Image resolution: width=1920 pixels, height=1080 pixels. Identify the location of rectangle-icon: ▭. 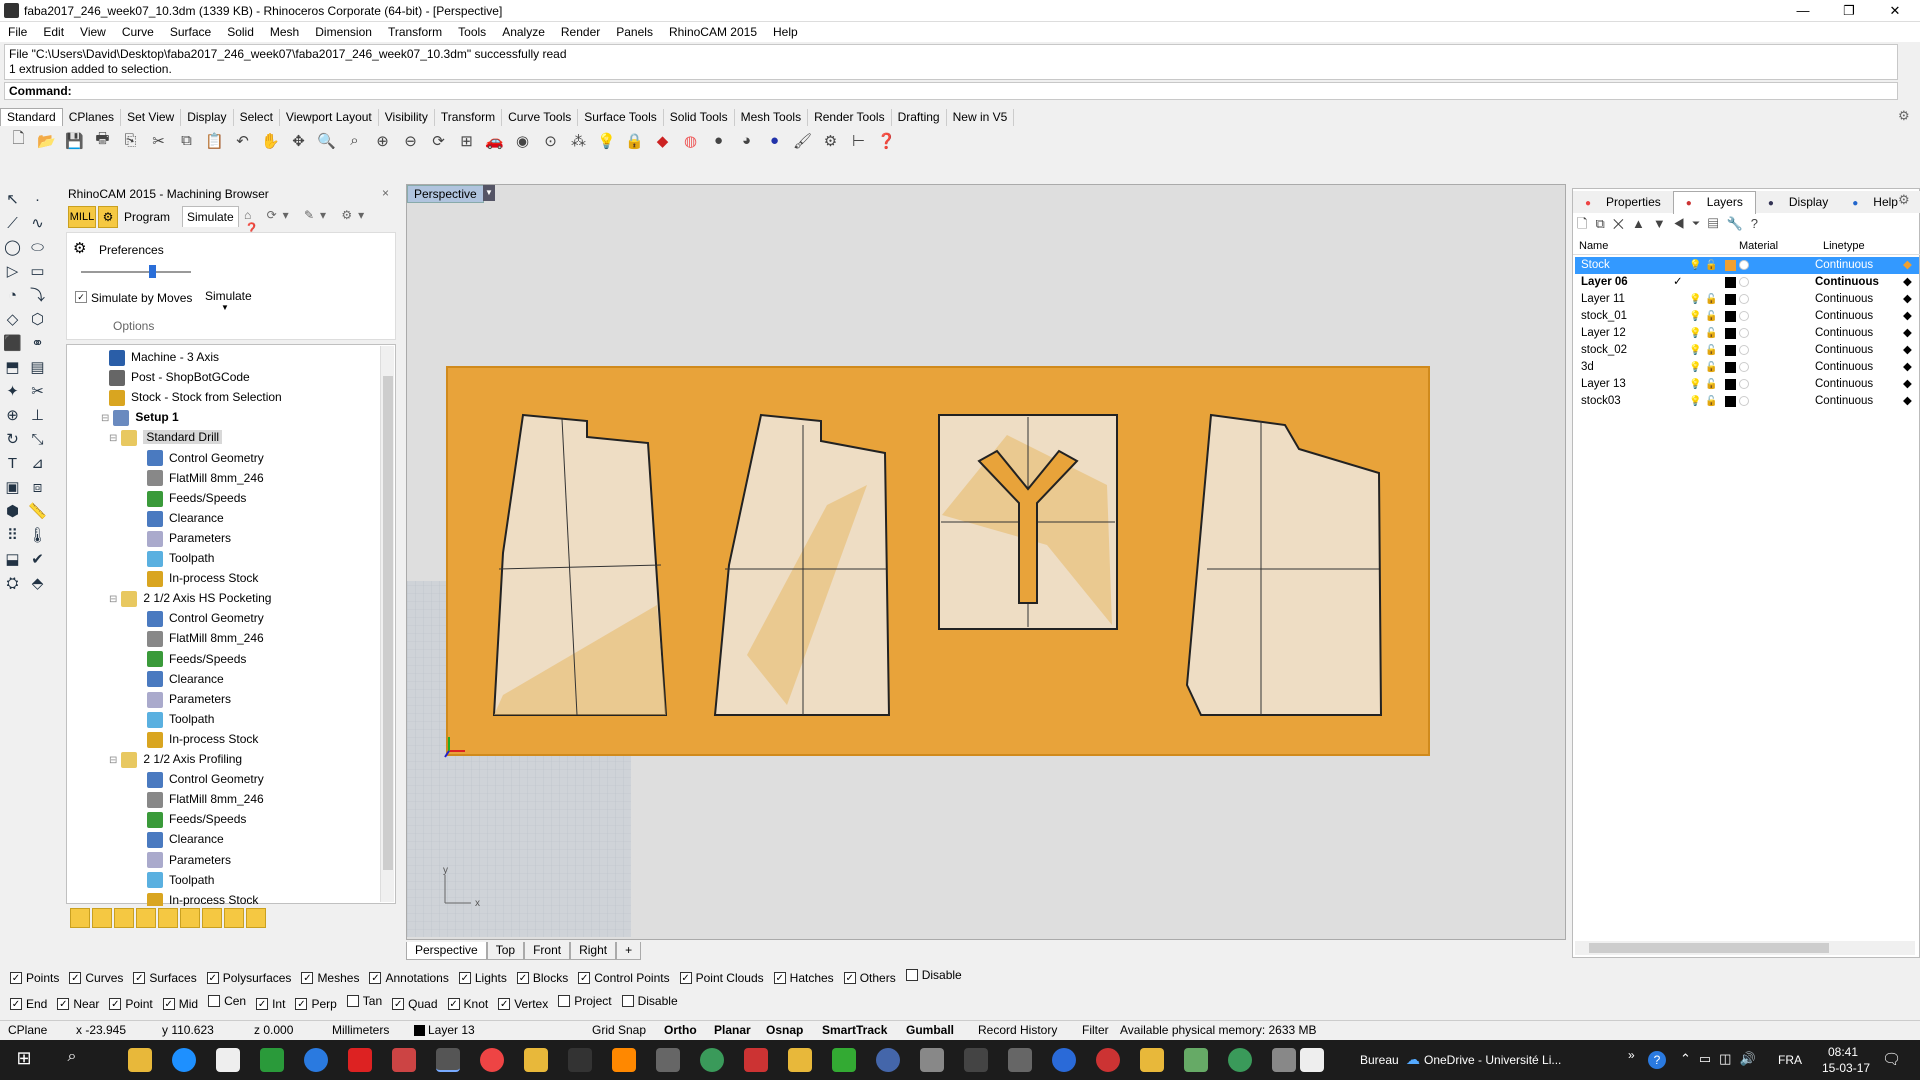
(37, 272).